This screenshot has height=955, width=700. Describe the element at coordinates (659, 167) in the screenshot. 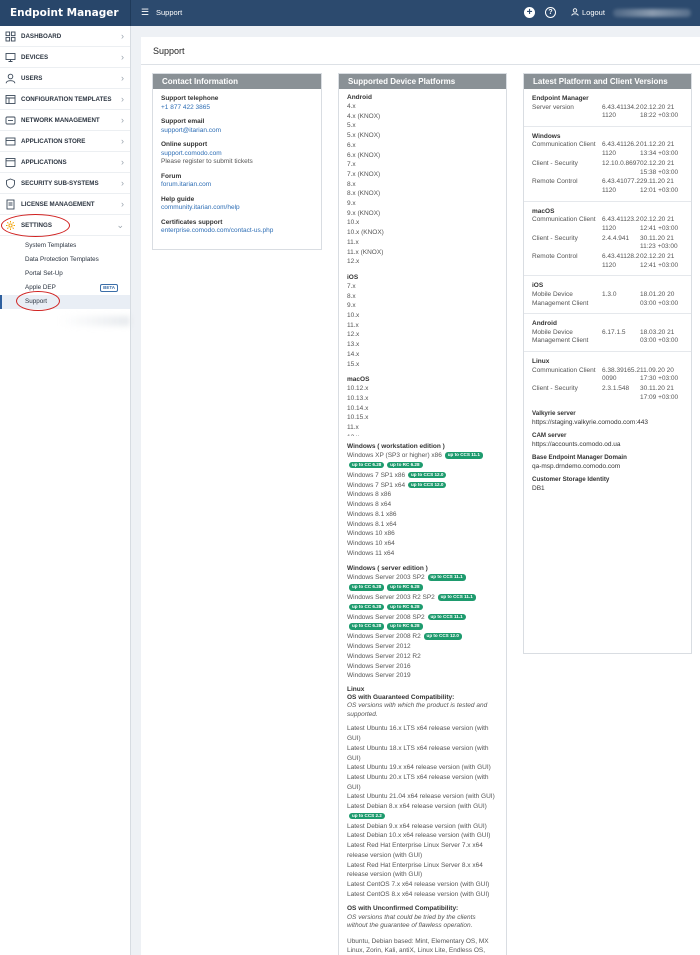

I see `release-date: 02.12.20 21 15:38 +03:00` at that location.